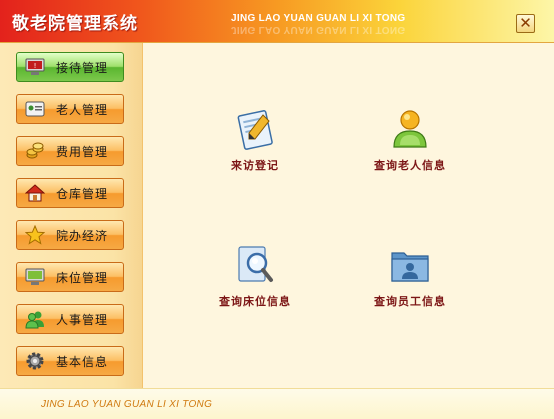 The height and width of the screenshot is (419, 554). I want to click on footer-text: JING LAO YUAN GUAN LI XI TONG, so click(127, 404).